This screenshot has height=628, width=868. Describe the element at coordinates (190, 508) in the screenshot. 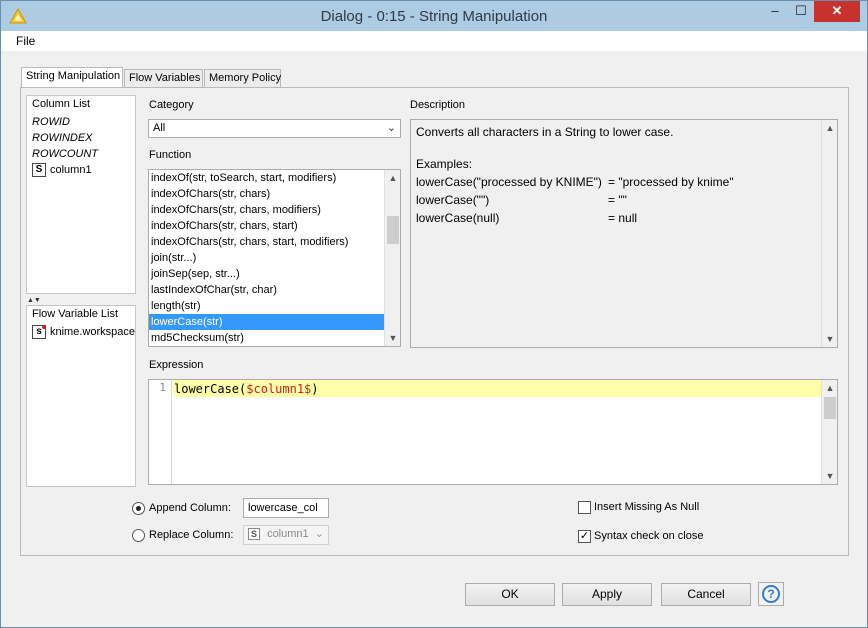

I see `append-column-label: Append Column:` at that location.